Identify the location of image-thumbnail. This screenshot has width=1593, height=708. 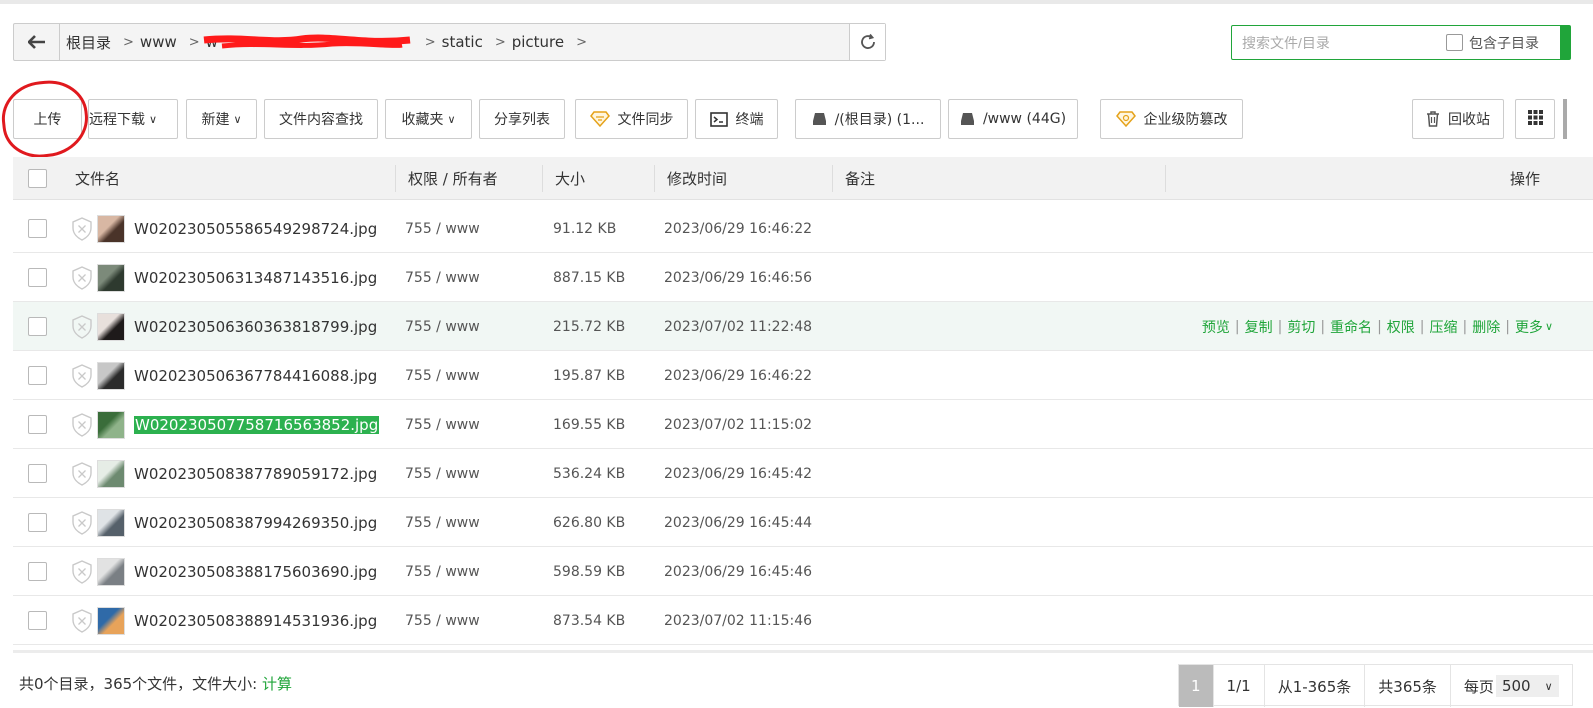
(111, 375).